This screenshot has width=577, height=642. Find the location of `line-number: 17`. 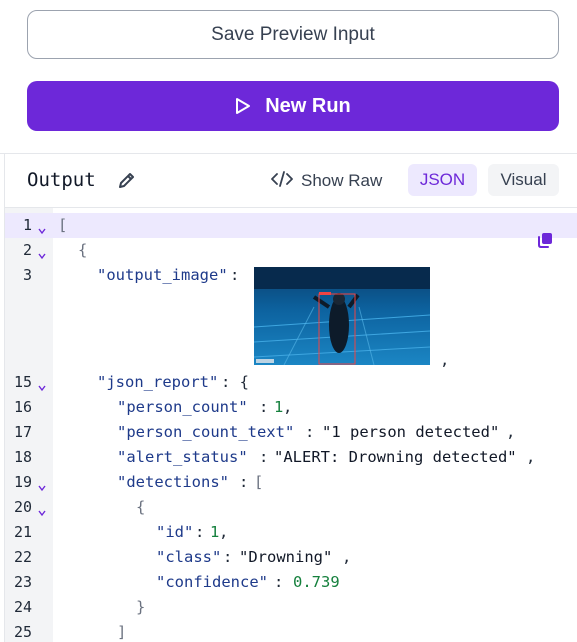

line-number: 17 is located at coordinates (22, 432).